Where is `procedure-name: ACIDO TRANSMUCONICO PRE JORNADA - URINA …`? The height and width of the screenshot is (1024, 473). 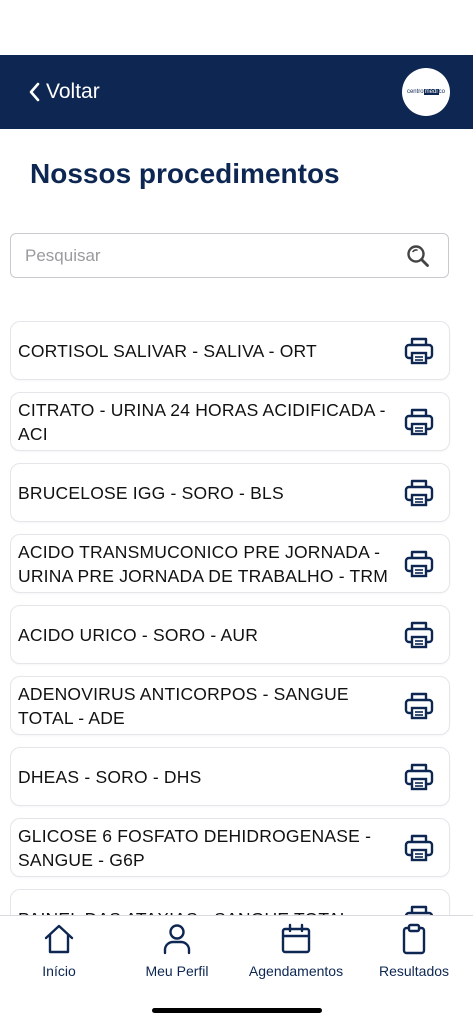 procedure-name: ACIDO TRANSMUCONICO PRE JORNADA - URINA … is located at coordinates (203, 563).